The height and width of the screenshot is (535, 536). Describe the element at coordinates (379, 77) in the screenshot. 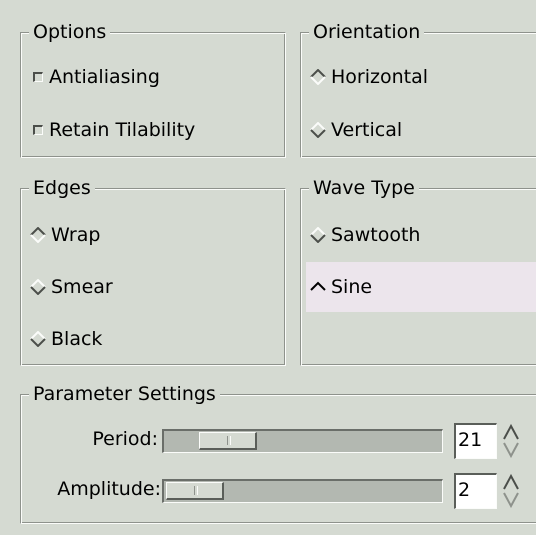

I see `horizontal-label: Horizontal` at that location.